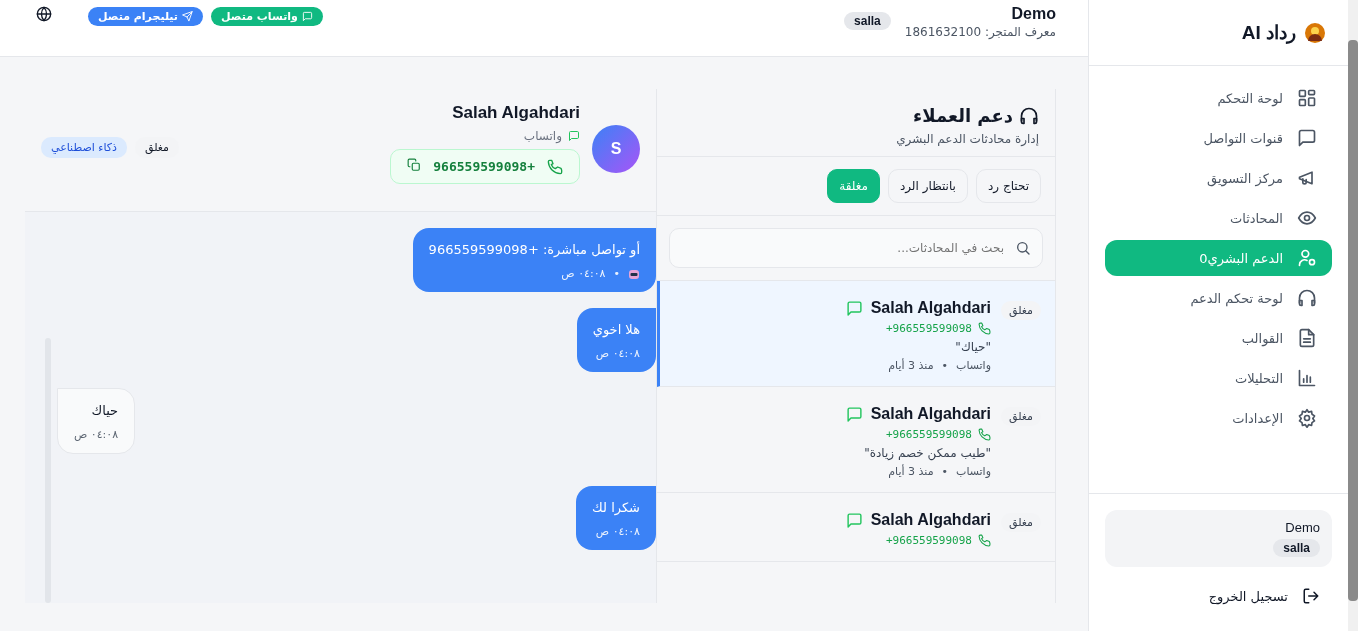 The width and height of the screenshot is (1358, 631). I want to click on sidebar-item: المحادثات, so click(1218, 218).